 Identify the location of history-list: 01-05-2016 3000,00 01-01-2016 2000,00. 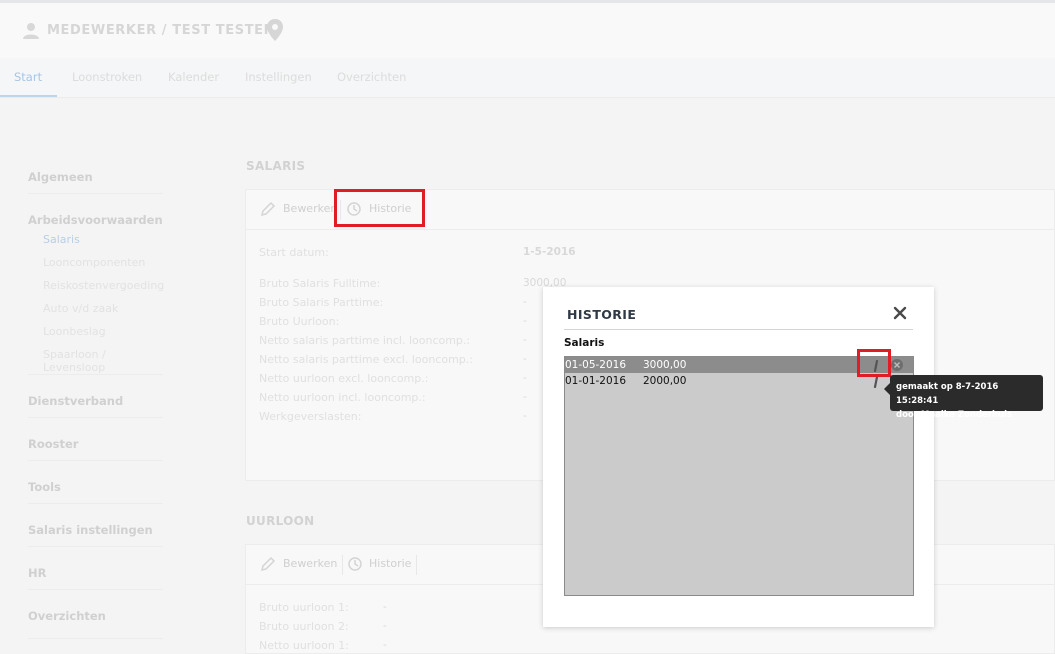
(739, 476).